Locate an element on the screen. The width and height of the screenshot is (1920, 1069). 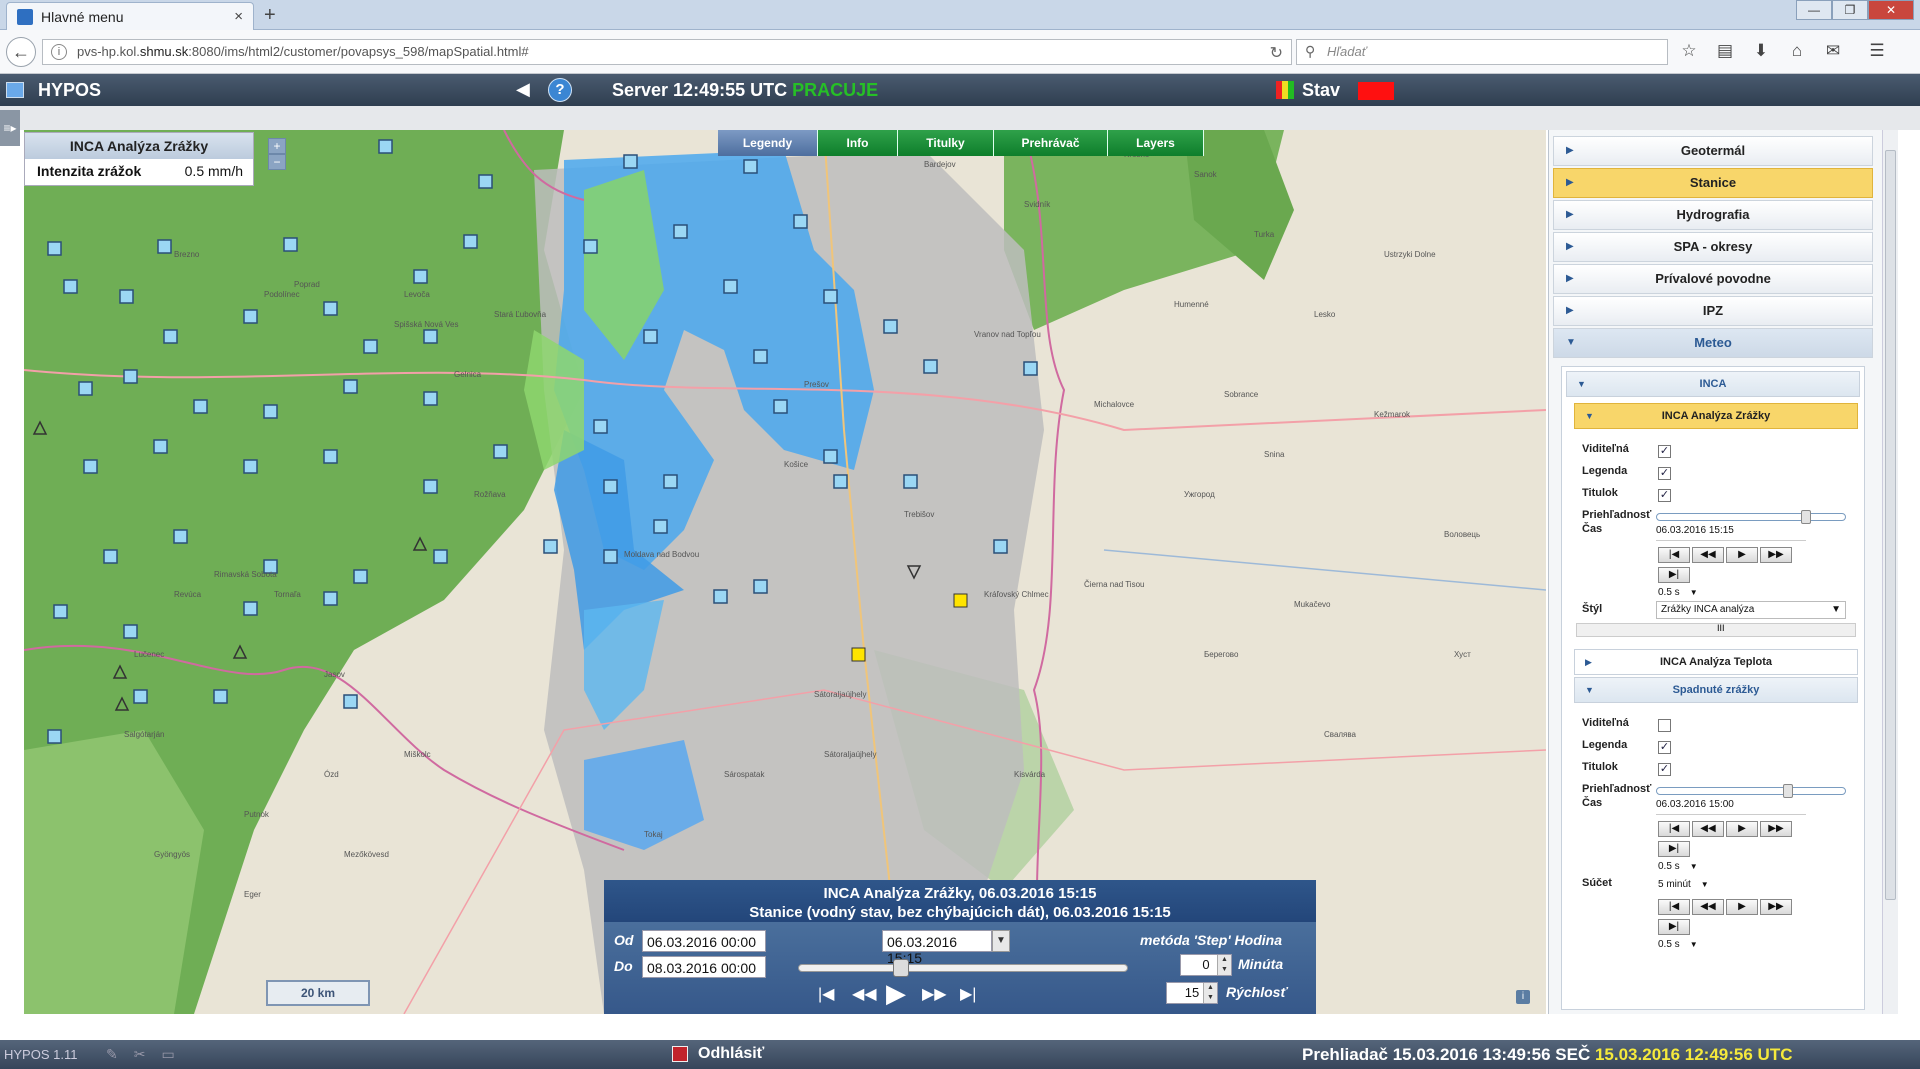
browser-back-icon: ← is located at coordinates (21, 52).